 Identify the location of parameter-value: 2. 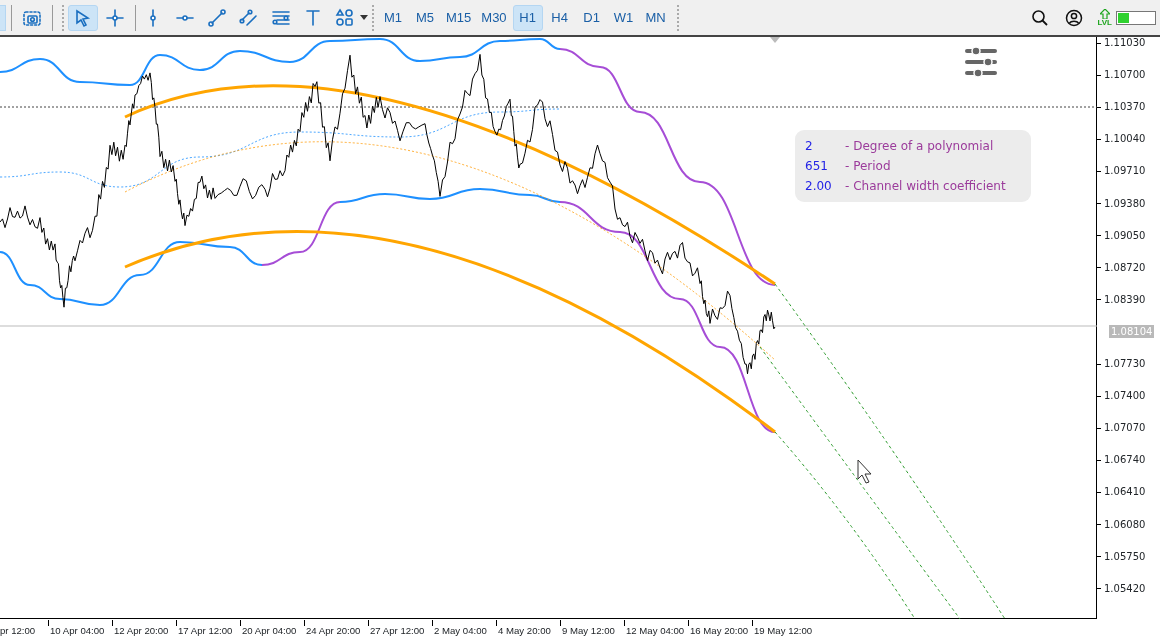
(809, 146).